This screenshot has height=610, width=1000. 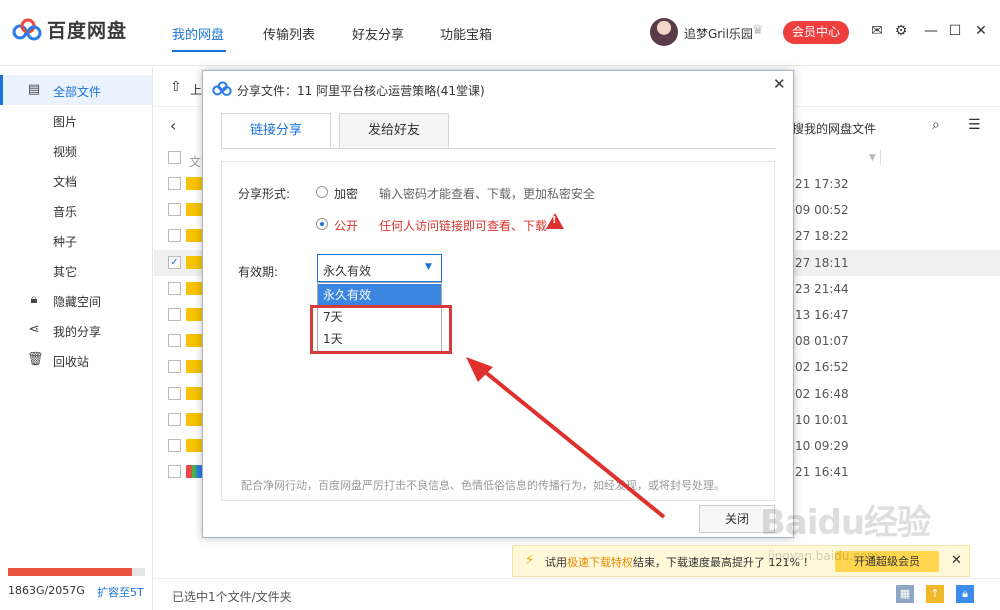 What do you see at coordinates (845, 523) in the screenshot?
I see `watermark-logo: Baidu经验` at bounding box center [845, 523].